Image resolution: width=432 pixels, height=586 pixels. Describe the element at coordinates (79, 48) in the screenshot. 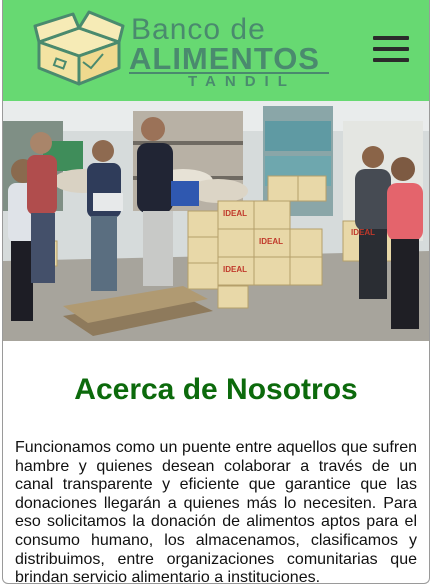

I see `box-logo-icon` at that location.